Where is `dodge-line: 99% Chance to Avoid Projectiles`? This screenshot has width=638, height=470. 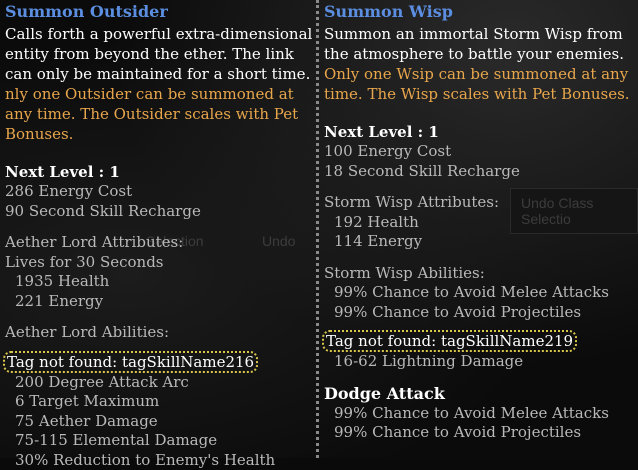
dodge-line: 99% Chance to Avoid Projectiles is located at coordinates (481, 433).